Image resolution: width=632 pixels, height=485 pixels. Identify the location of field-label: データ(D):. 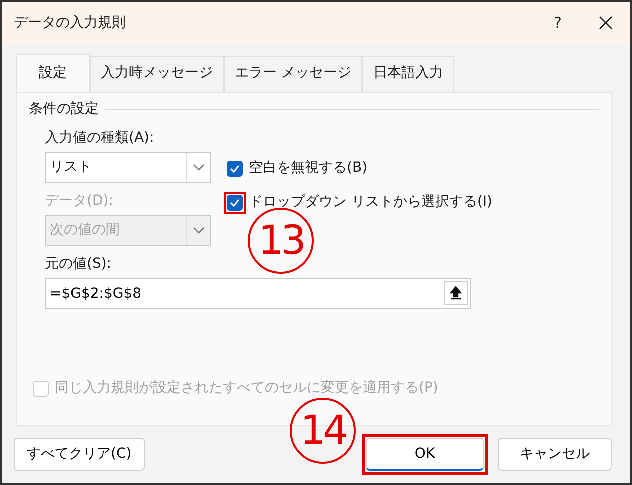
(79, 201).